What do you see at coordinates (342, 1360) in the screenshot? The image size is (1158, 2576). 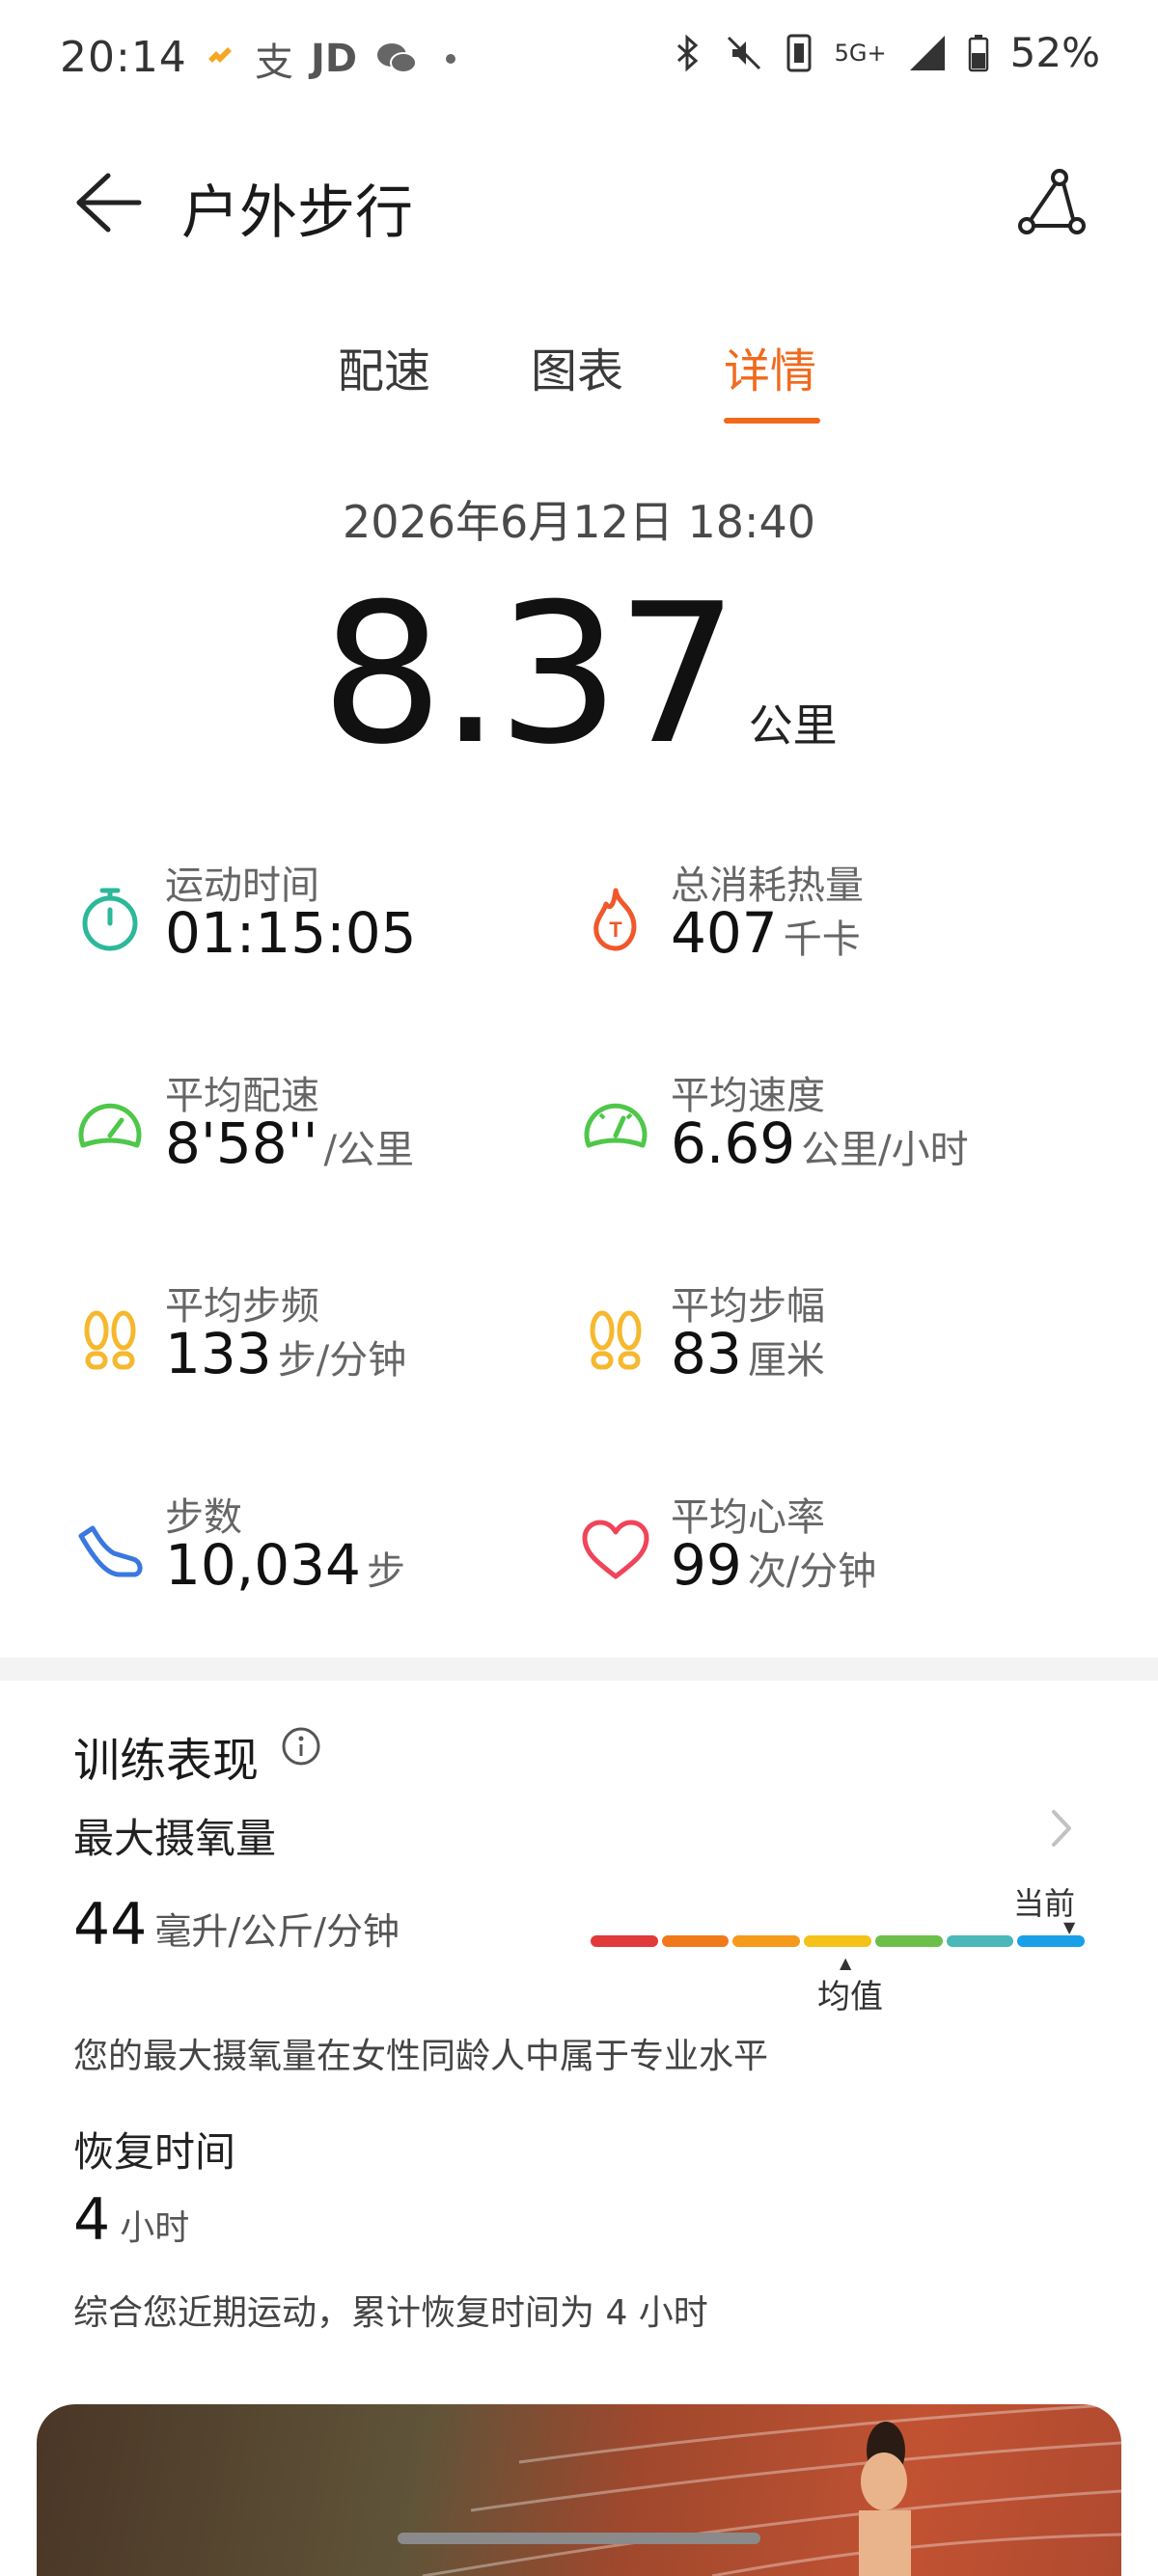 I see `metric-unit: 步/分钟` at bounding box center [342, 1360].